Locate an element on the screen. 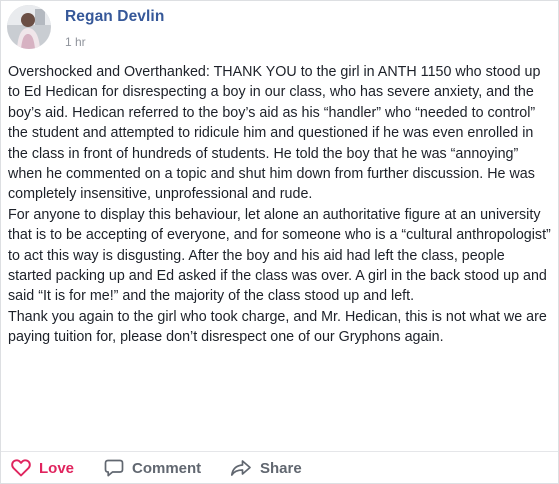 Image resolution: width=559 pixels, height=484 pixels. post-actions-bar: Love Comment Share is located at coordinates (279, 467).